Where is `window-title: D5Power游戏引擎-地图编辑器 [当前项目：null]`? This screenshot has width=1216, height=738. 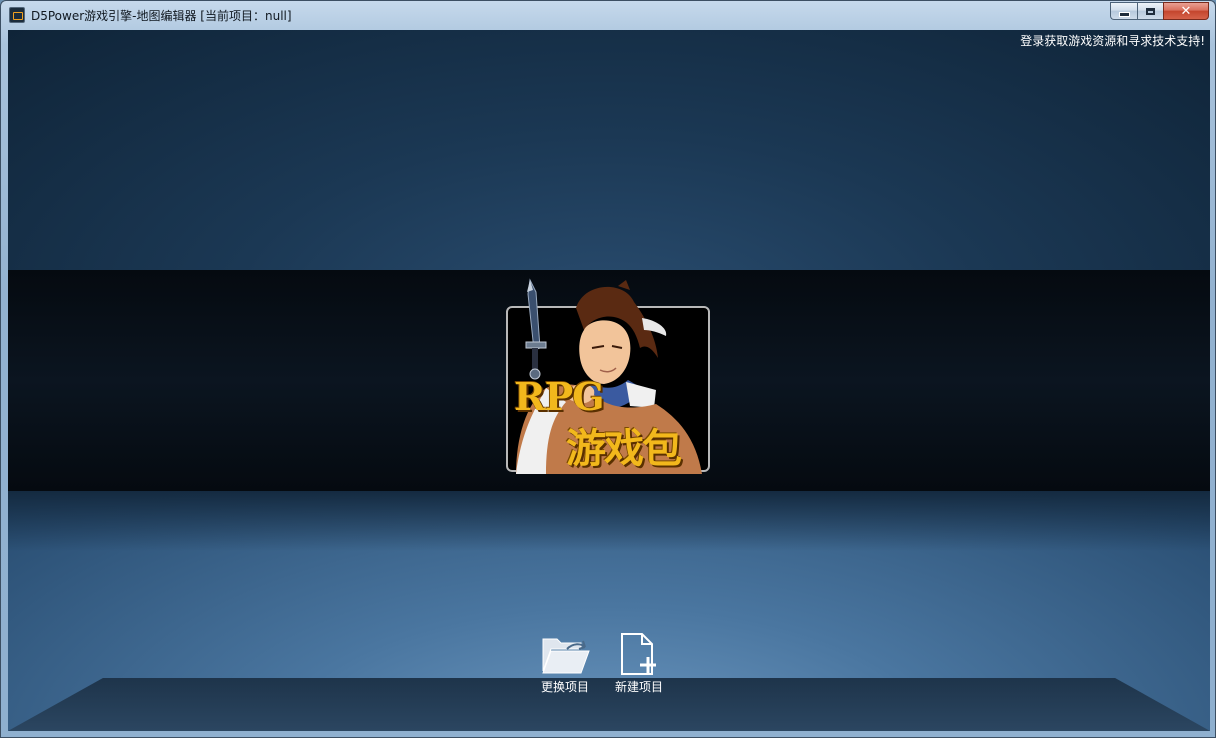 window-title: D5Power游戏引擎-地图编辑器 [当前项目：null] is located at coordinates (161, 16).